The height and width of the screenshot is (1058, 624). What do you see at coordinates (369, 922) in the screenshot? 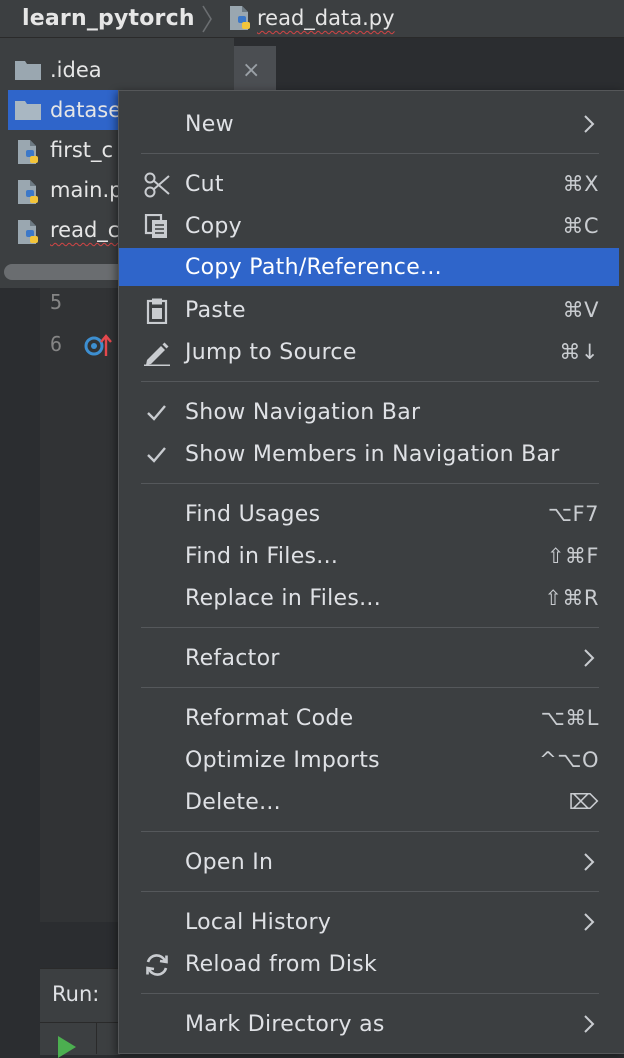
I see `menu-item-local-history: Local History` at bounding box center [369, 922].